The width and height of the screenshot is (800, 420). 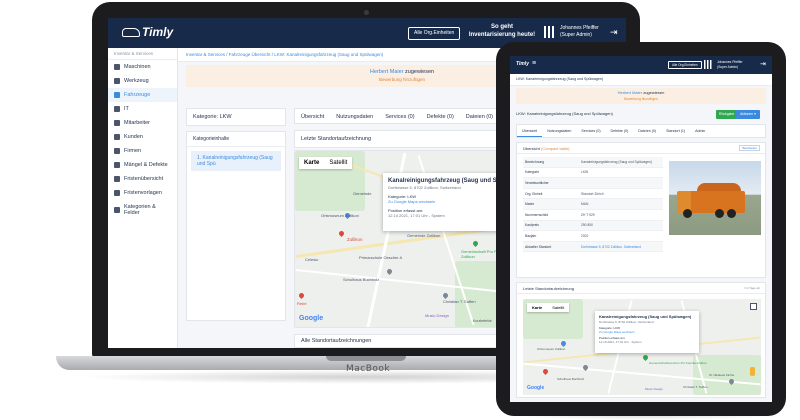 I want to click on logo: Timly, so click(x=152, y=33).